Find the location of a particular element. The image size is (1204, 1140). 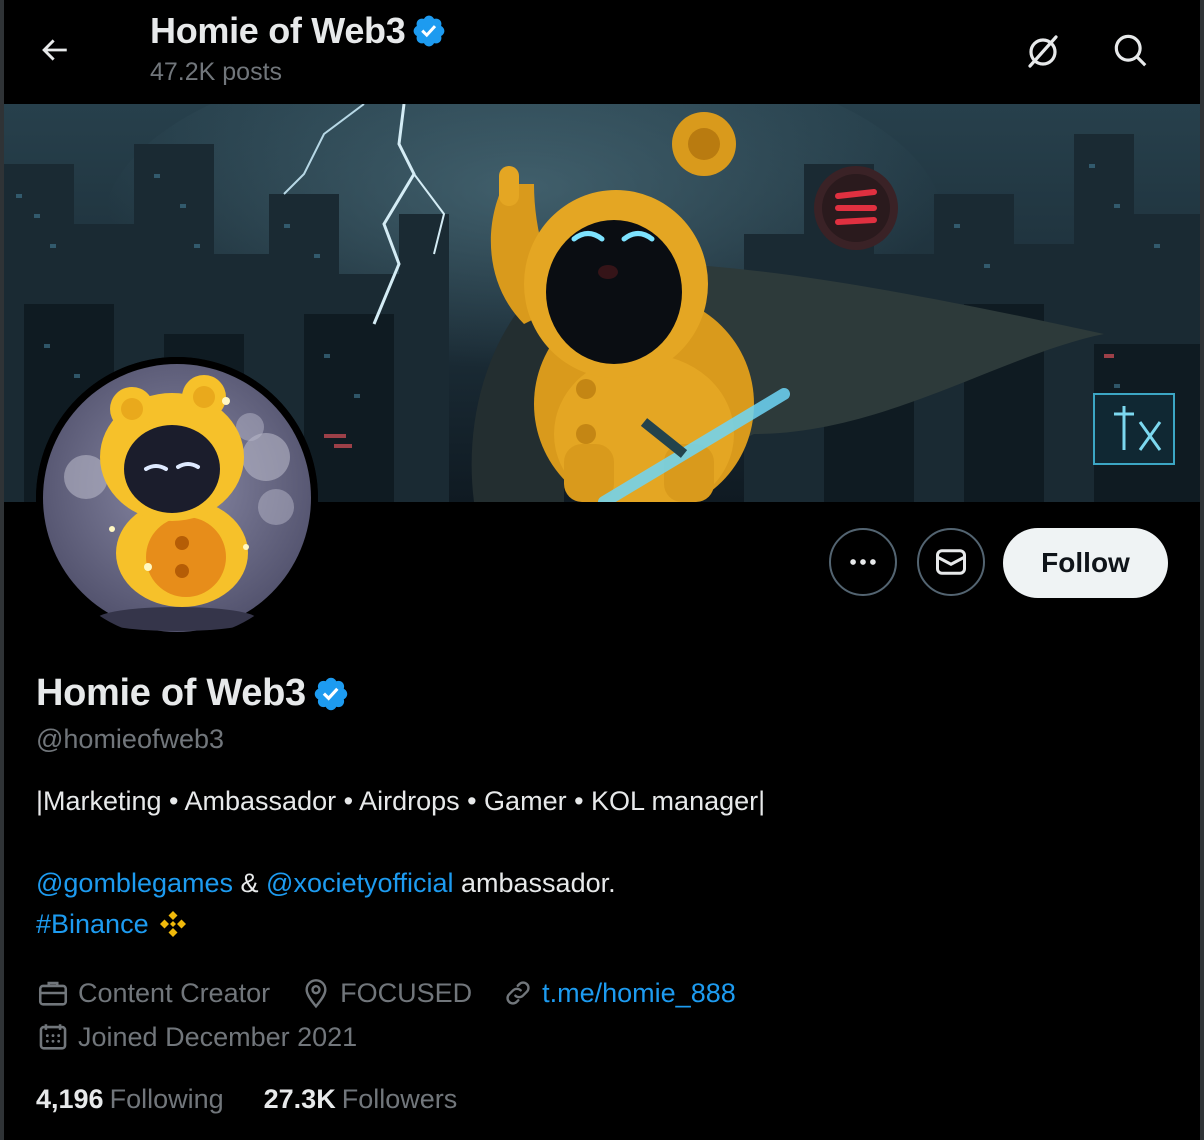

back-button is located at coordinates (54, 50).